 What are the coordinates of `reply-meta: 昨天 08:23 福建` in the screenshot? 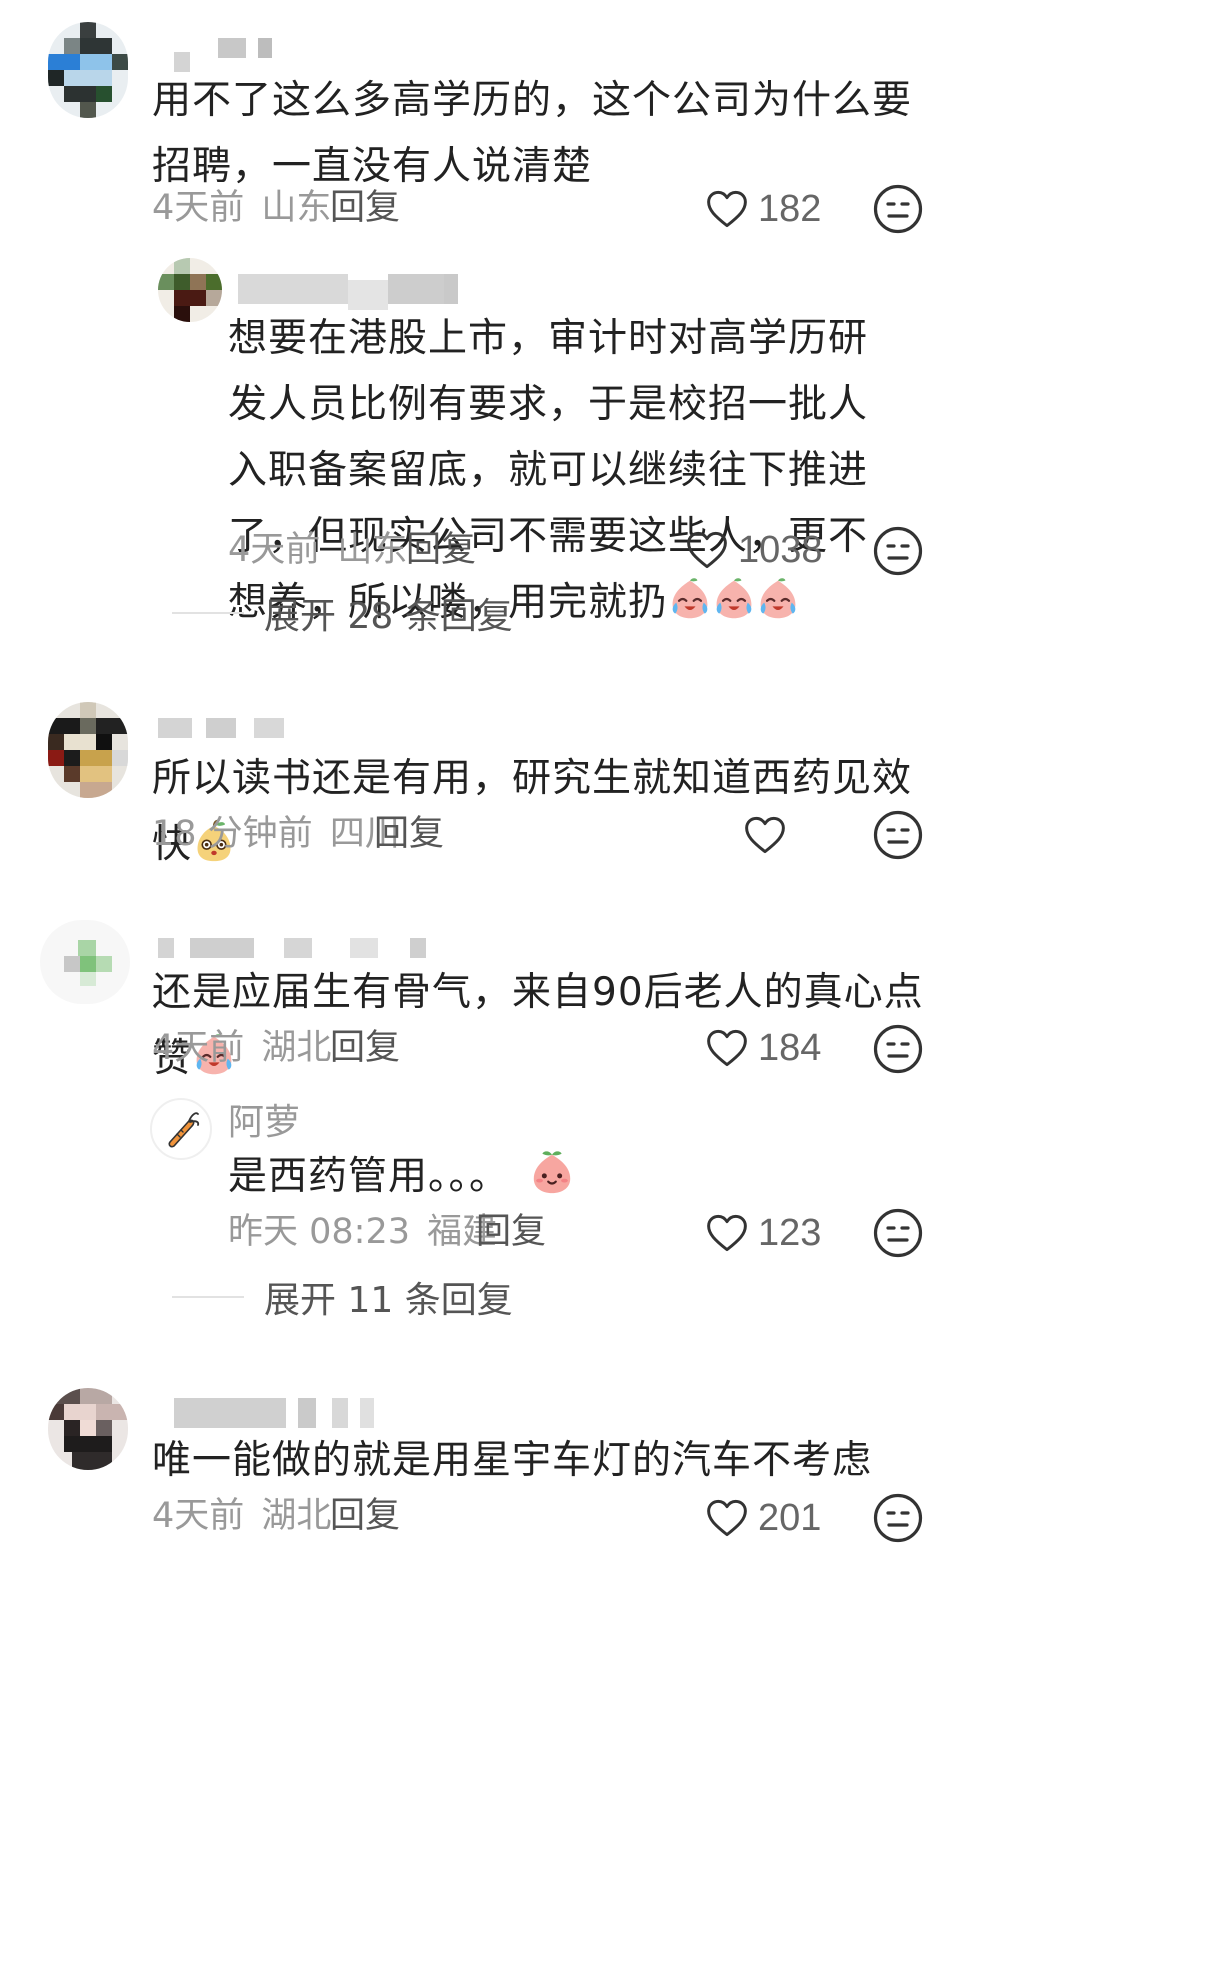 It's located at (362, 1232).